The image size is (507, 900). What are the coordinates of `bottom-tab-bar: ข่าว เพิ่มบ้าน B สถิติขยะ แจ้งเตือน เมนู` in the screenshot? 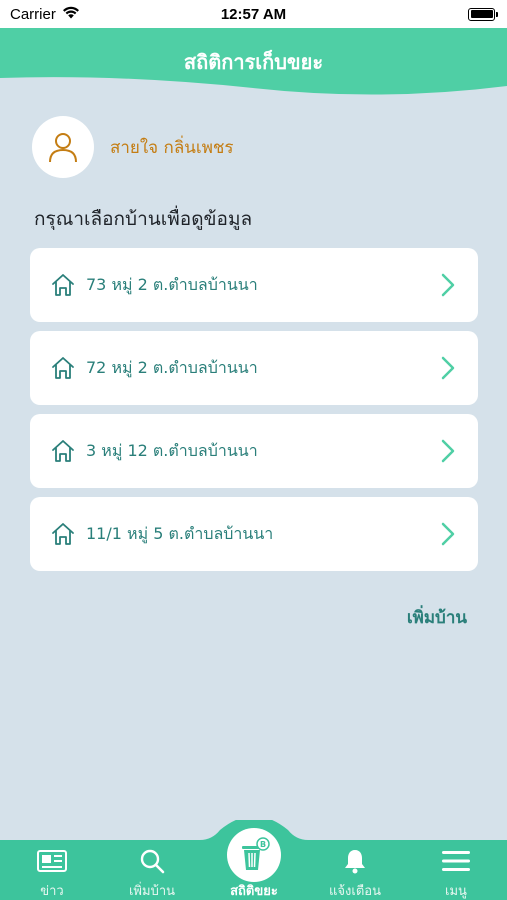 It's located at (253, 860).